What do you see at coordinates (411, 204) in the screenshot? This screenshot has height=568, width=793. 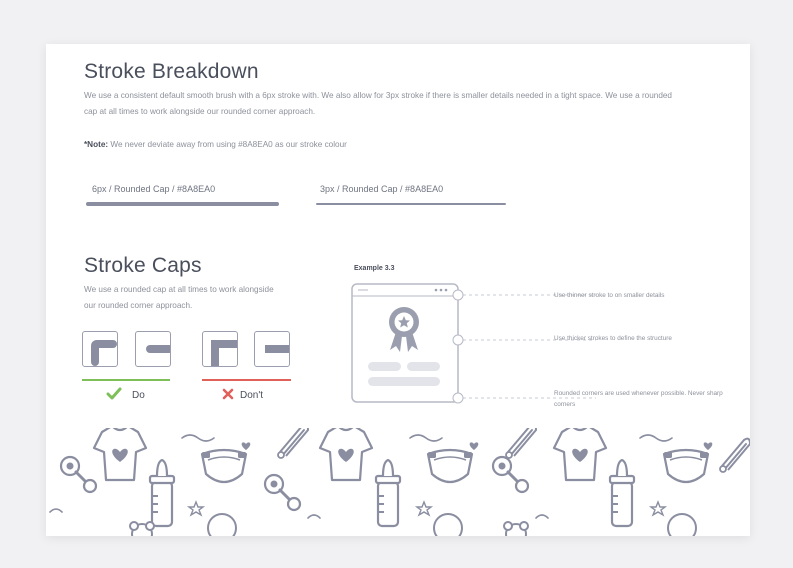 I see `stroke-sample-3px` at bounding box center [411, 204].